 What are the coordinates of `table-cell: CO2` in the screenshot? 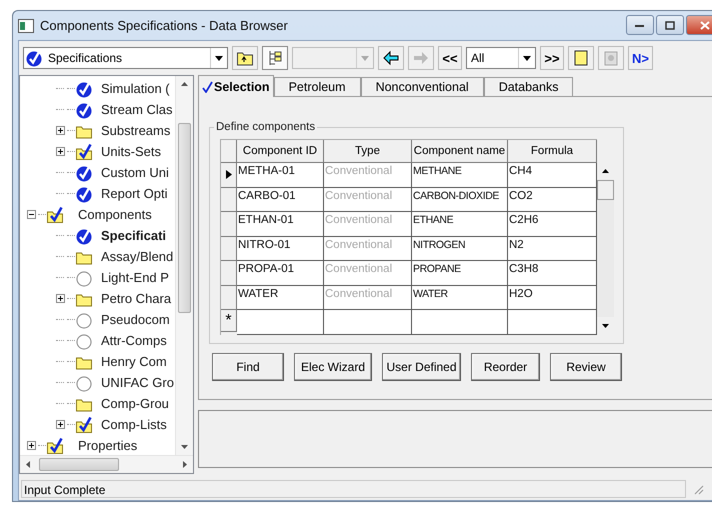 It's located at (552, 200).